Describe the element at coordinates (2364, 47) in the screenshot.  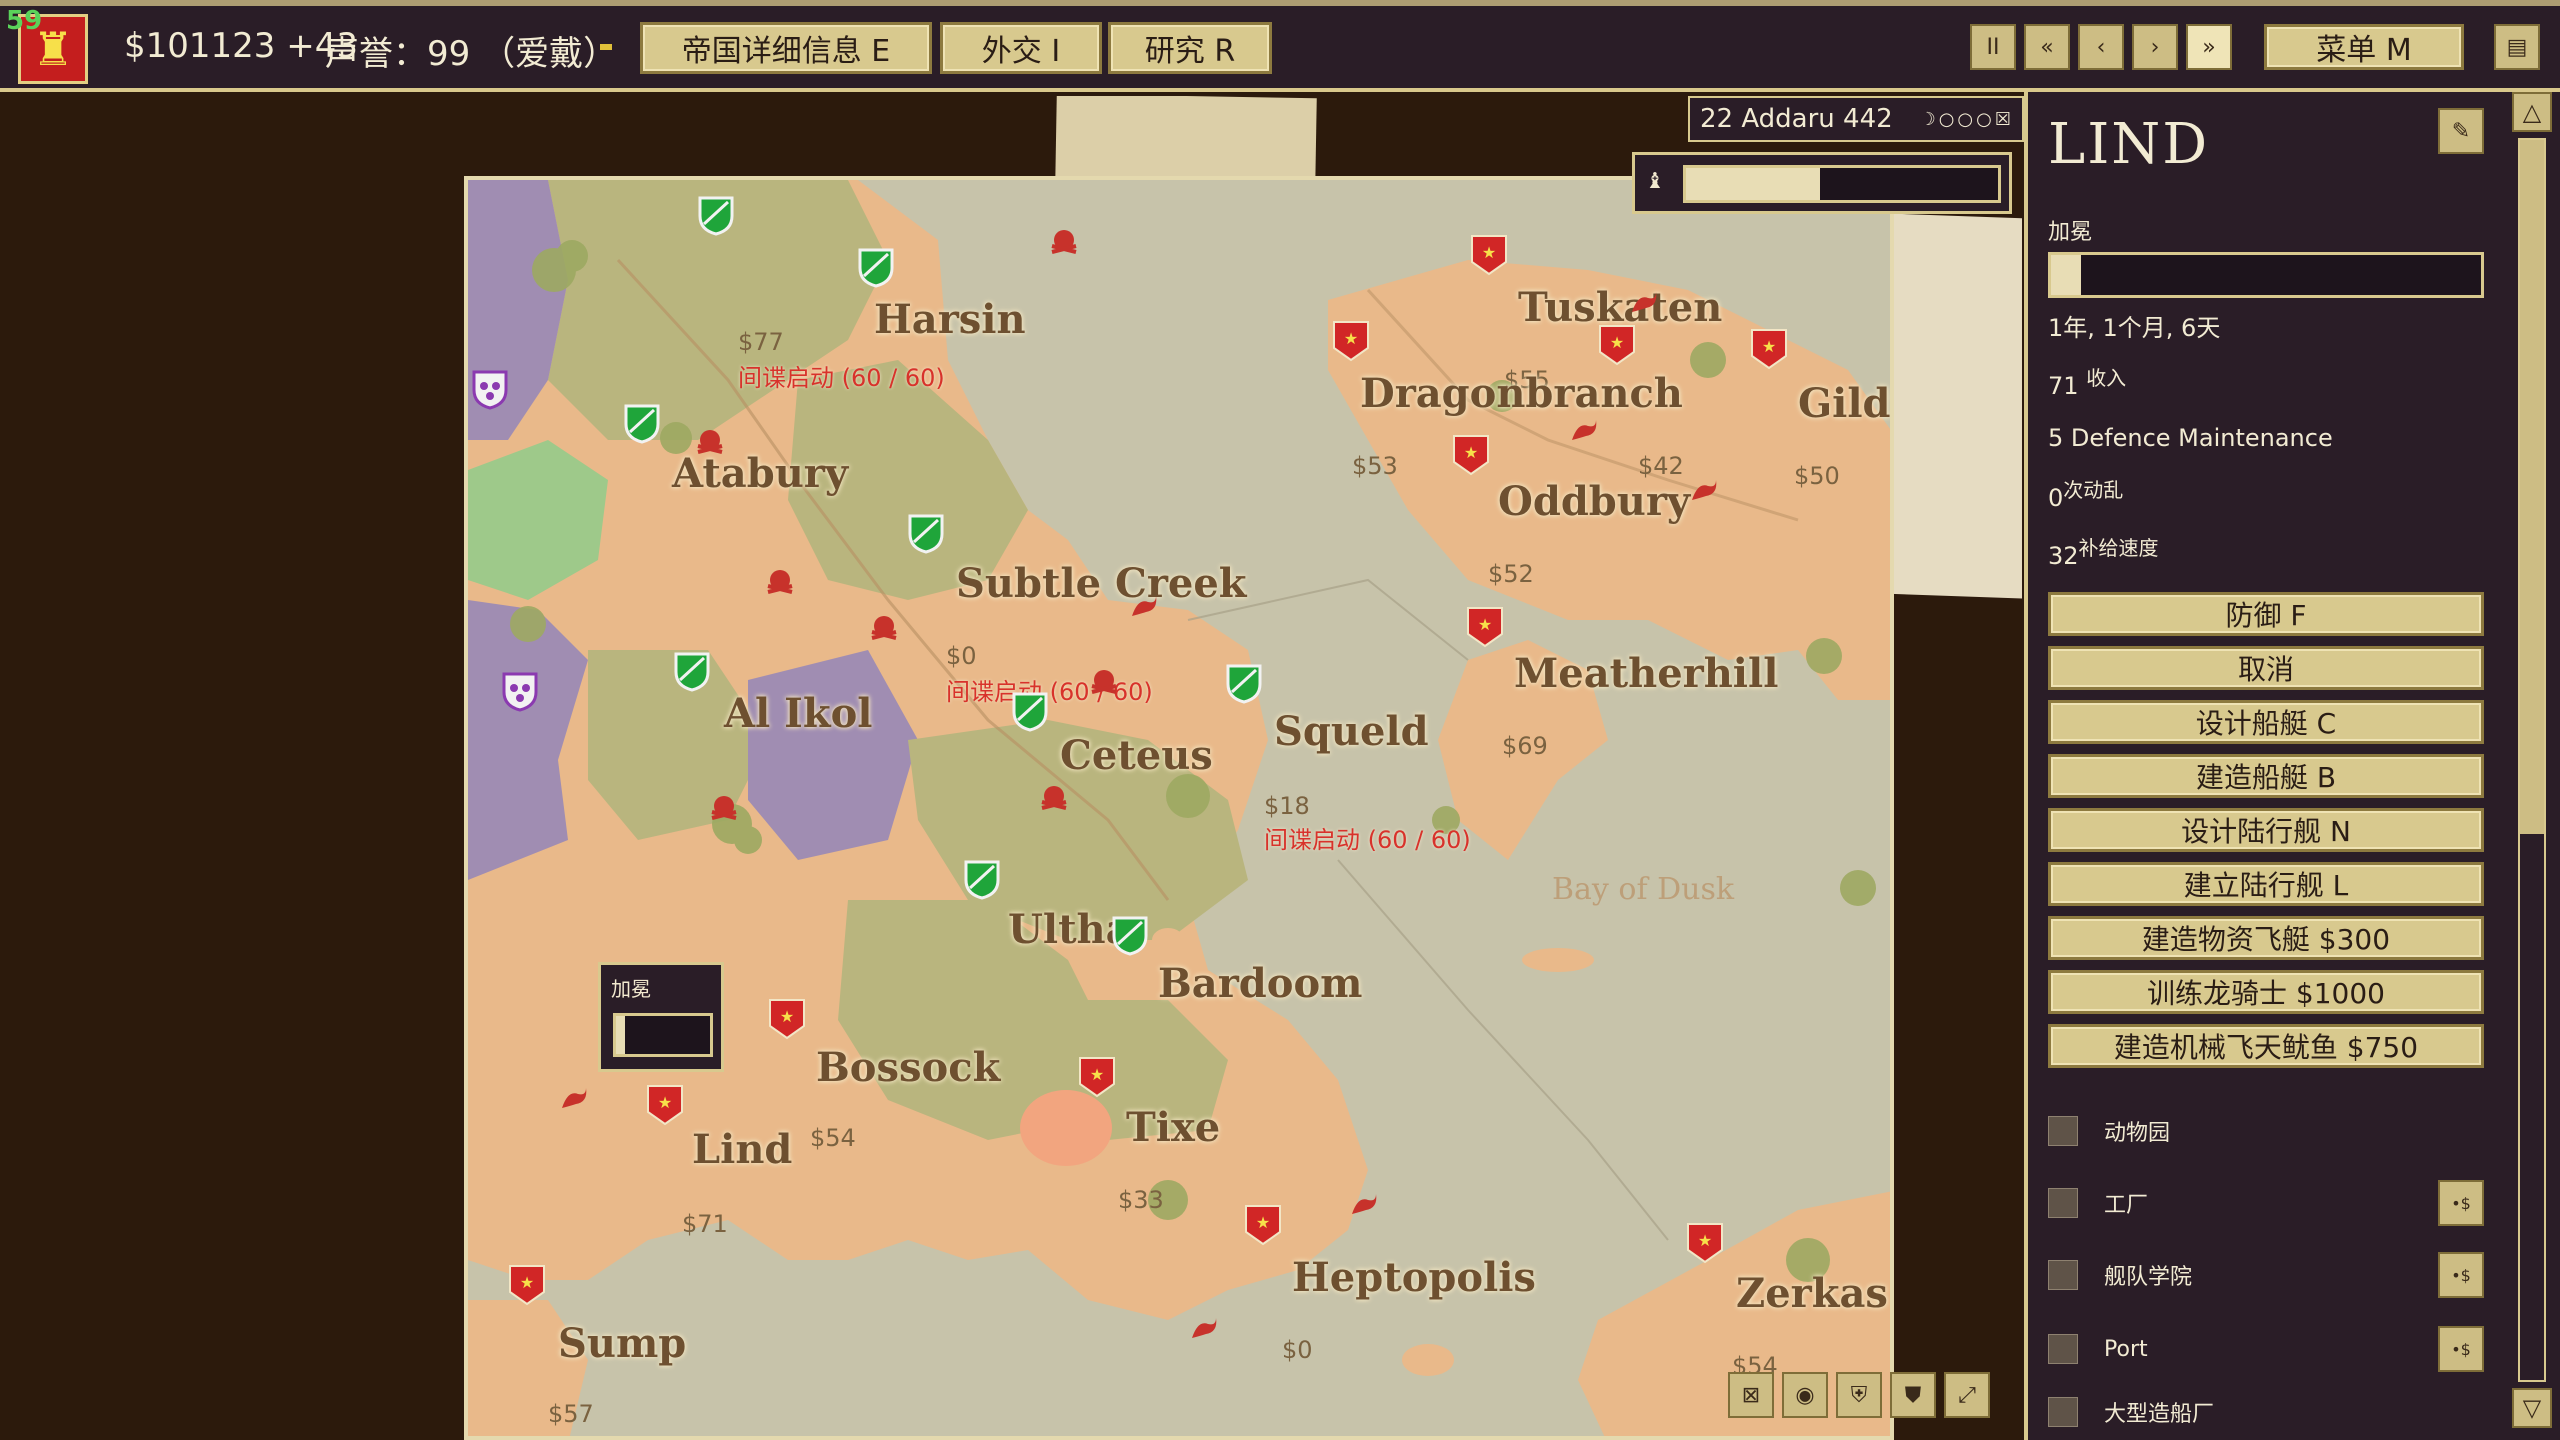
I see `menu-button: 菜单 M` at that location.